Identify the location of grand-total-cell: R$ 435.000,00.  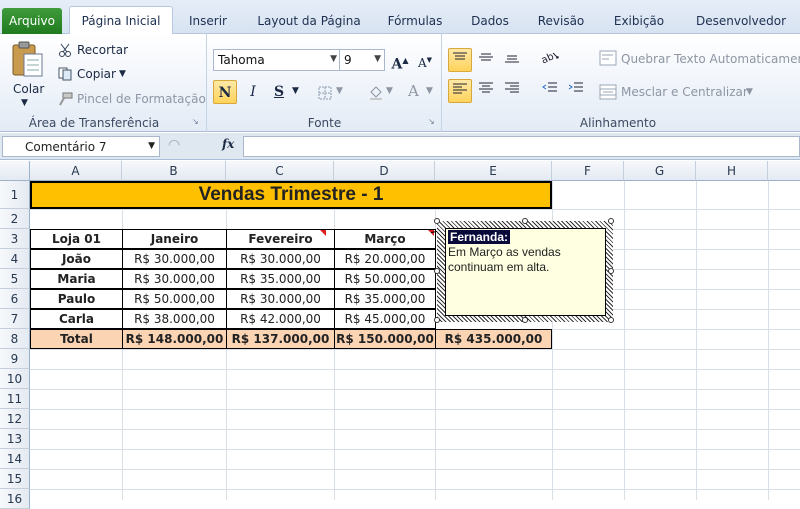
(493, 339).